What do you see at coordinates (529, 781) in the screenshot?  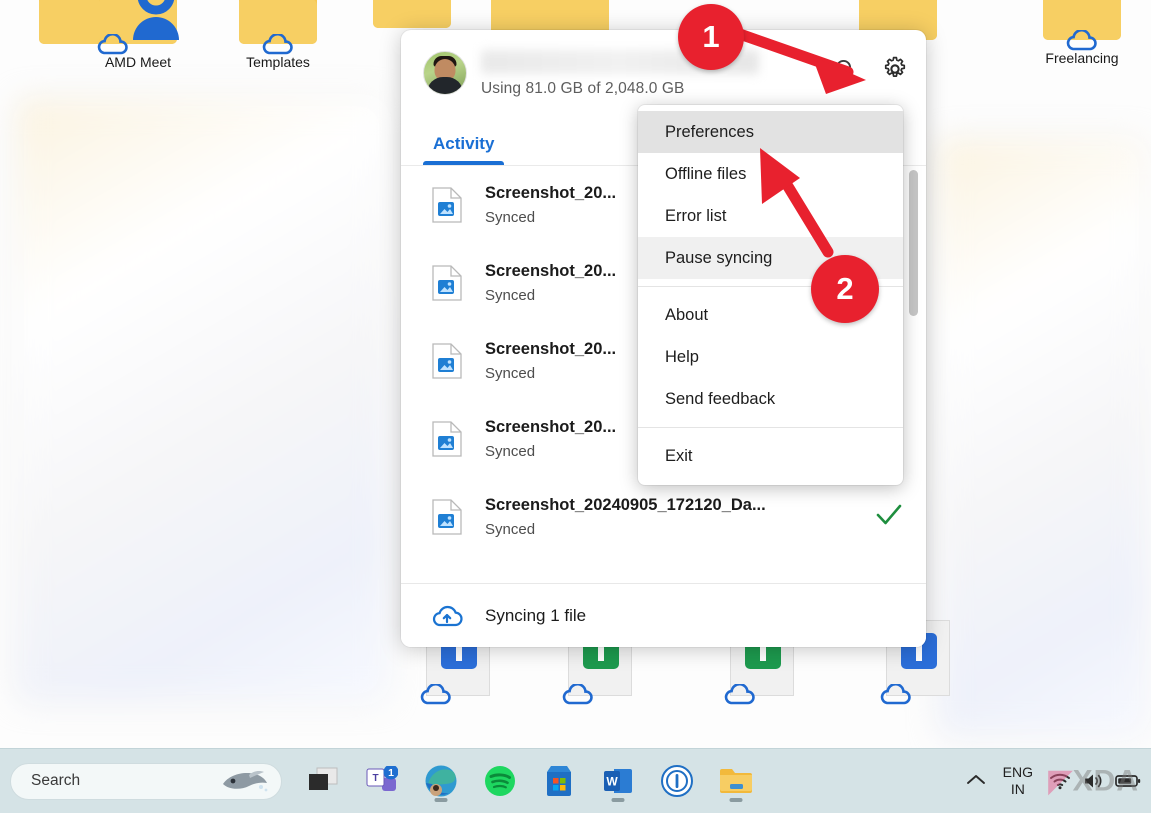 I see `taskbar-app-icons: T 1 W` at bounding box center [529, 781].